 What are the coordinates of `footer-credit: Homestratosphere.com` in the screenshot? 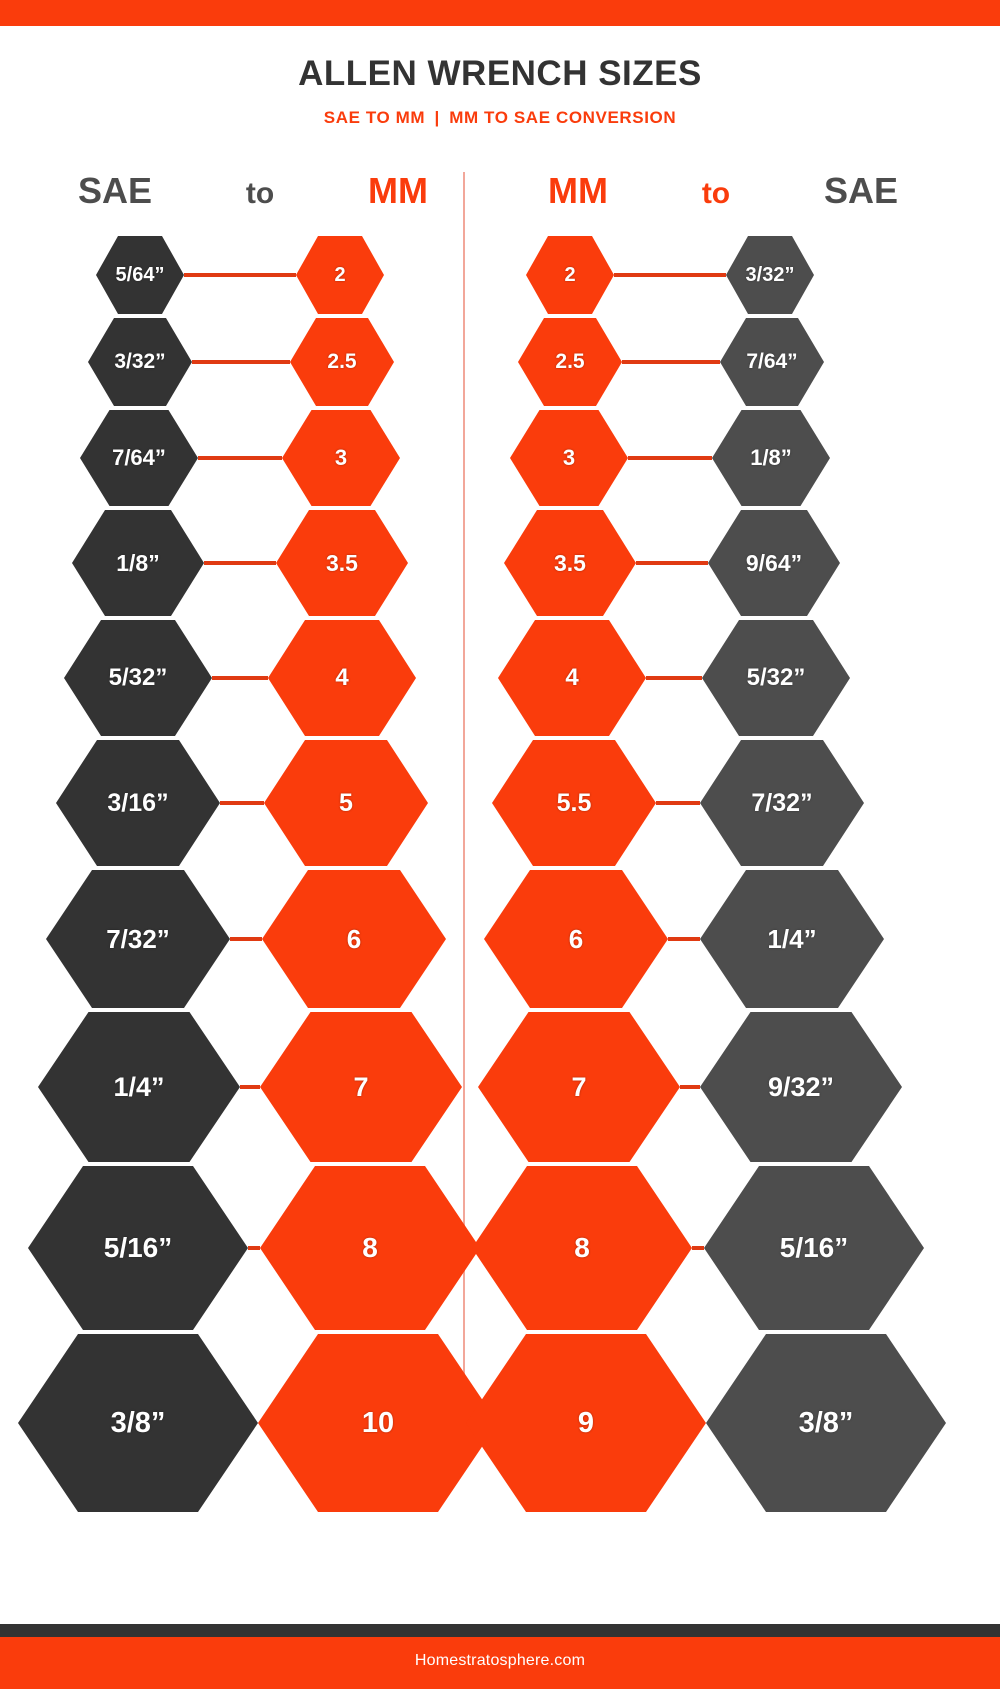 It's located at (500, 1660).